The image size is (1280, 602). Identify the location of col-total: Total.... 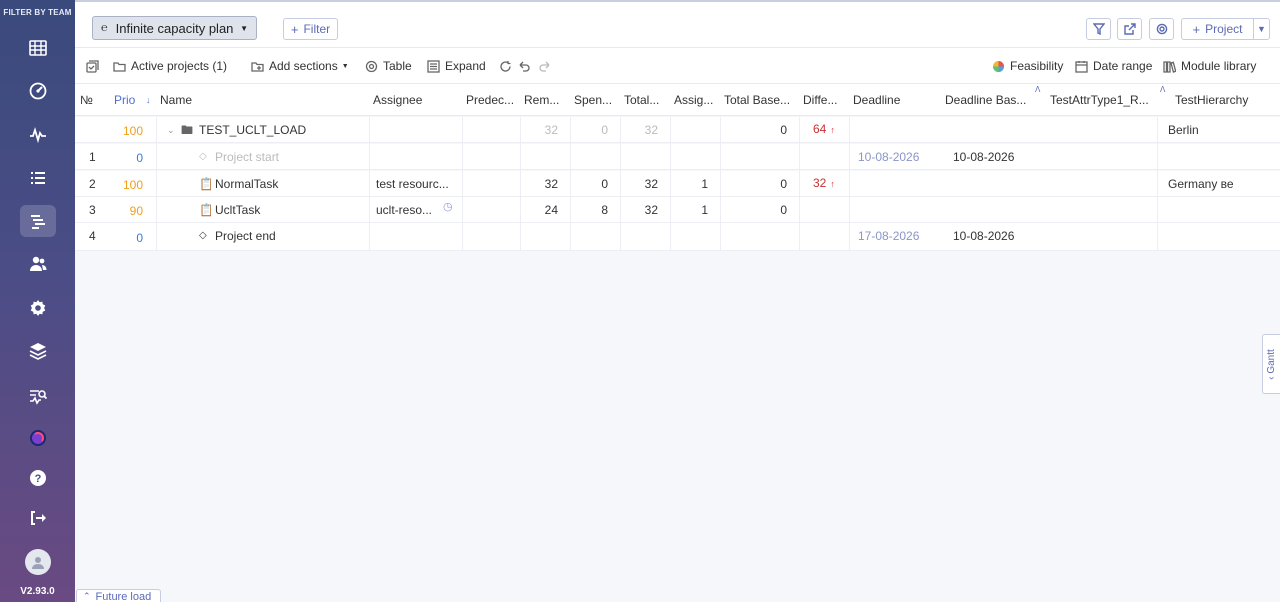
(646, 100).